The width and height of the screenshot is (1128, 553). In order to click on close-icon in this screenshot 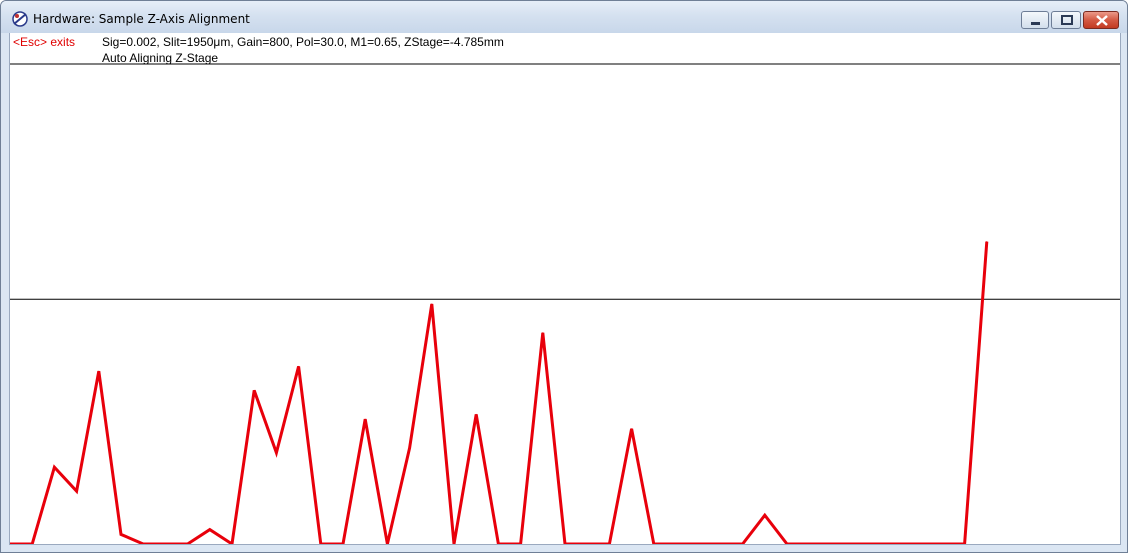, I will do `click(1102, 20)`.